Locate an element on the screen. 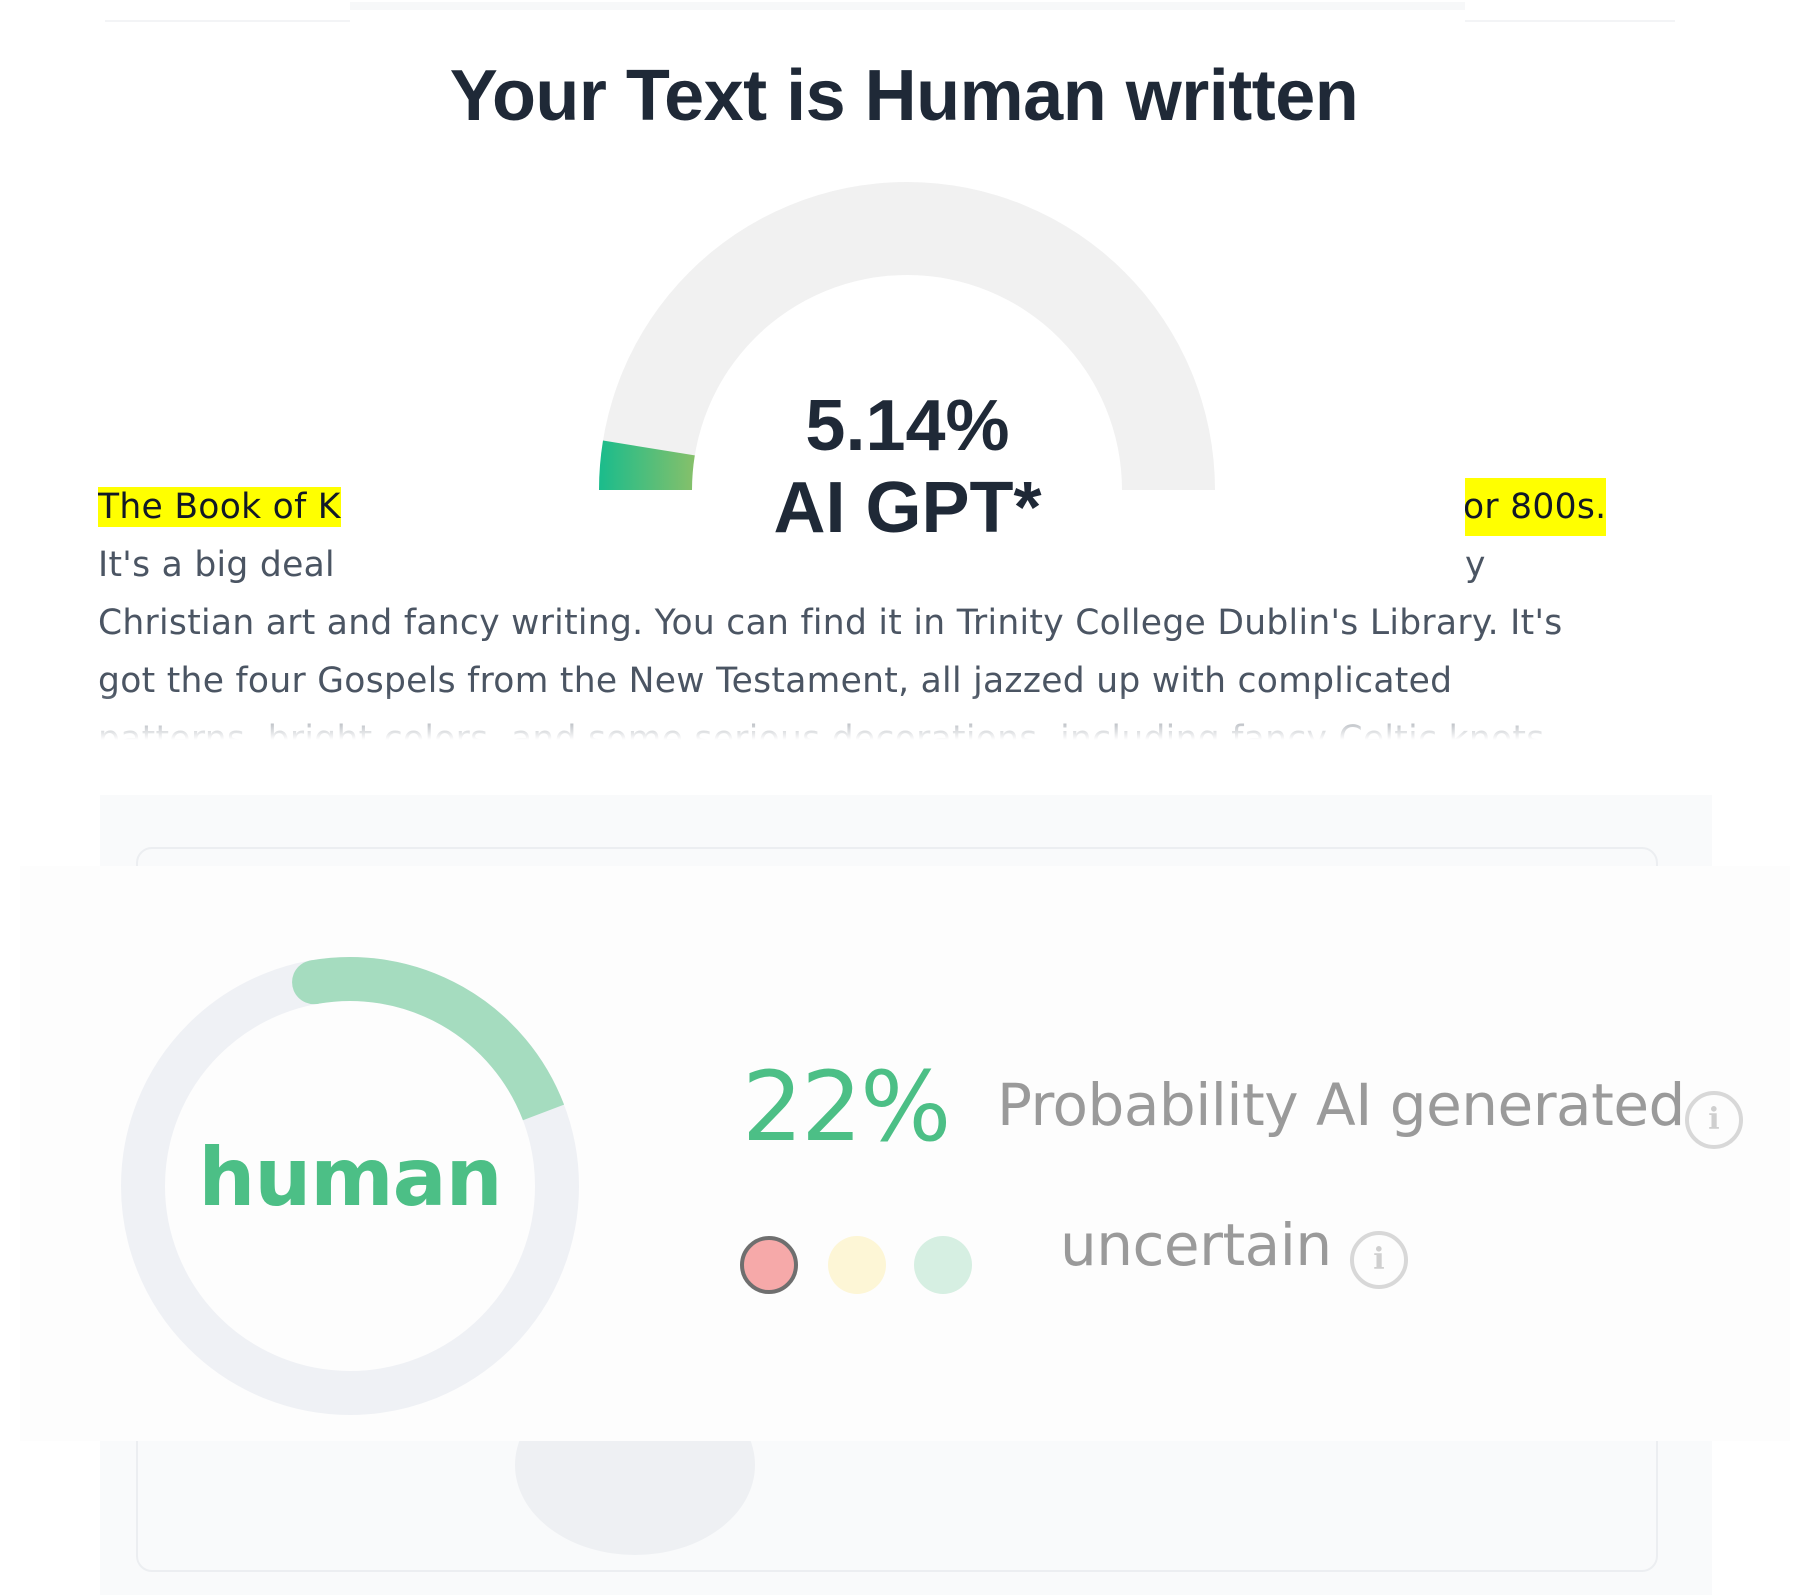  certainty-dot-yellow is located at coordinates (857, 1265).